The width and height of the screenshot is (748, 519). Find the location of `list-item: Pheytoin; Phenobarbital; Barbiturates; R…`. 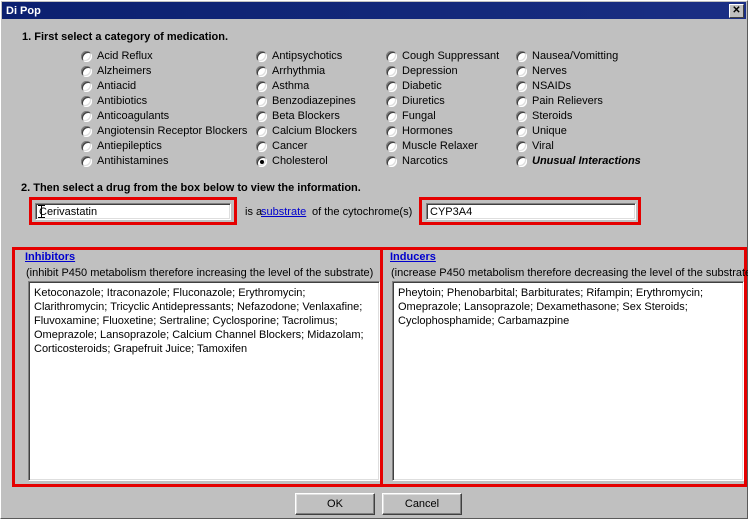

list-item: Pheytoin; Phenobarbital; Barbiturates; R… is located at coordinates (551, 293).